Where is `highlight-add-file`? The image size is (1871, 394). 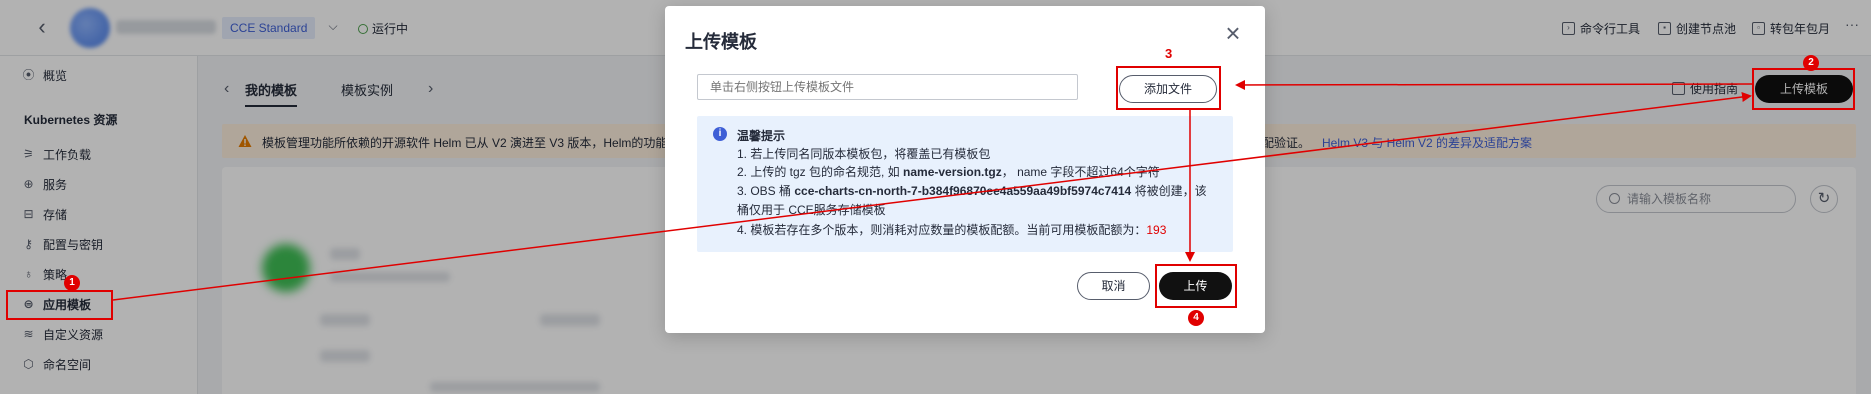
highlight-add-file is located at coordinates (1168, 88).